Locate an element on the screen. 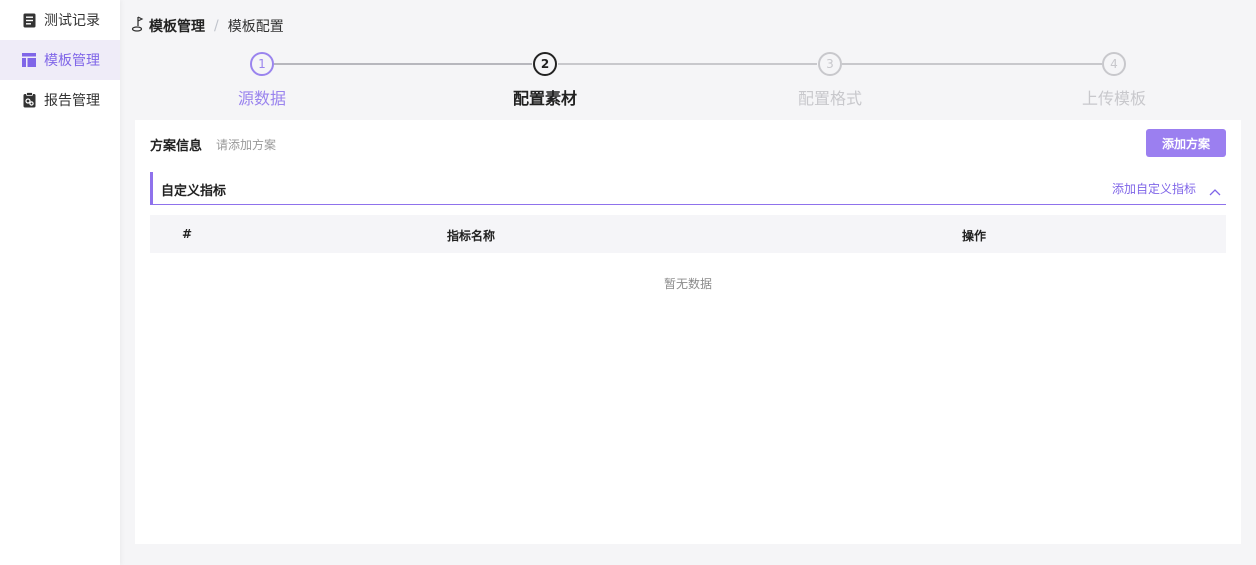 Image resolution: width=1256 pixels, height=565 pixels. step-upload-template: 4 上传模板 is located at coordinates (1114, 80).